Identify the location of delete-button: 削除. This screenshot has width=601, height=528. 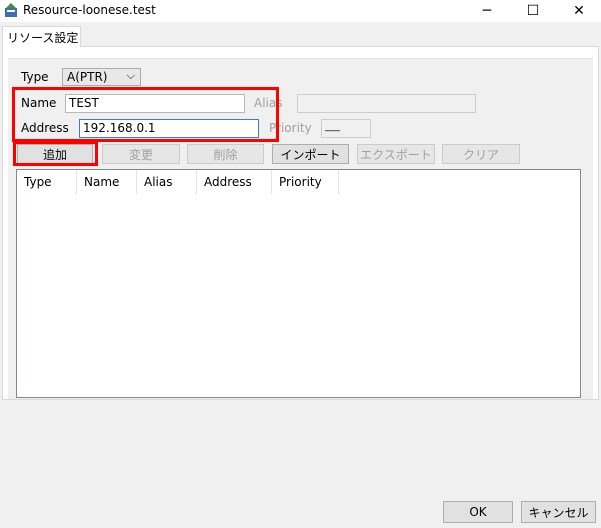
(225, 154).